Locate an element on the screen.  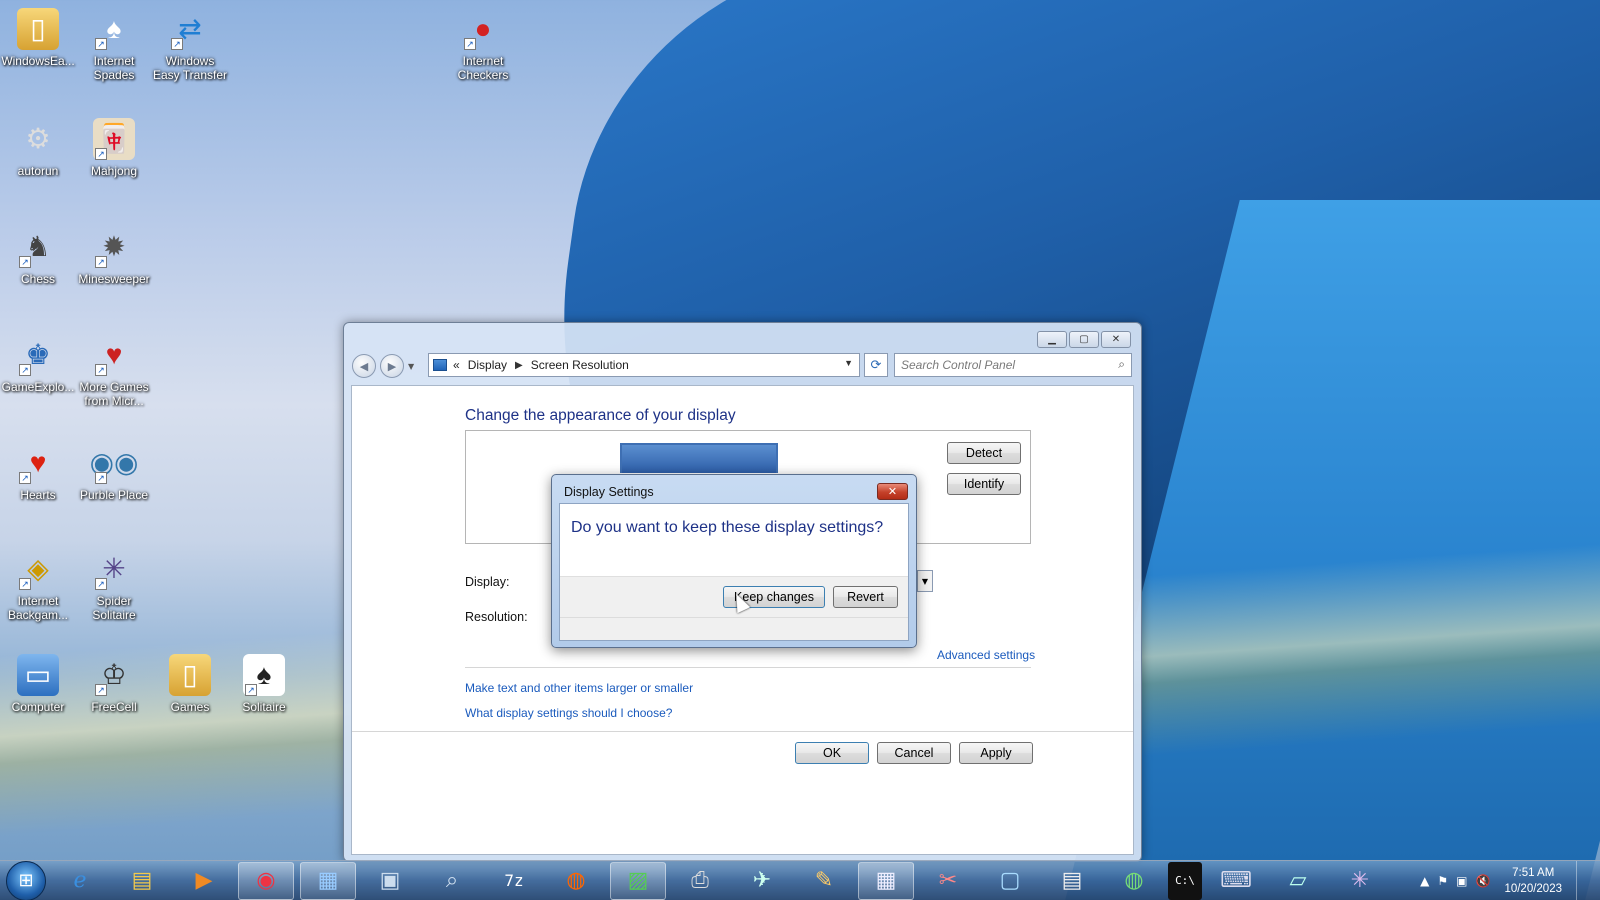
dialog-close-button: ✕ is located at coordinates (892, 491).